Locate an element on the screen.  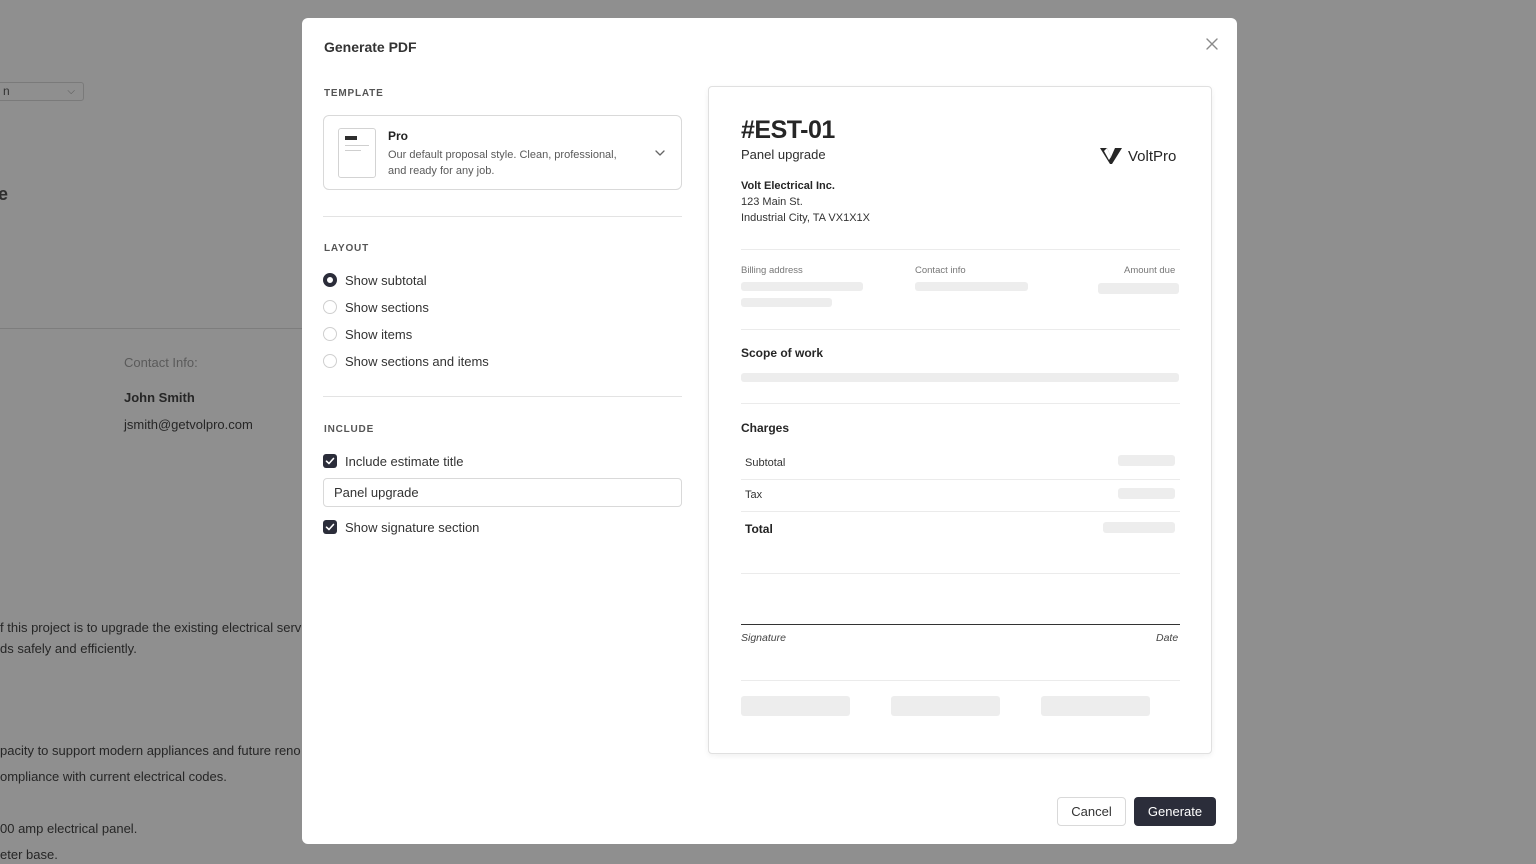
background-contact-name: John Smith is located at coordinates (159, 397).